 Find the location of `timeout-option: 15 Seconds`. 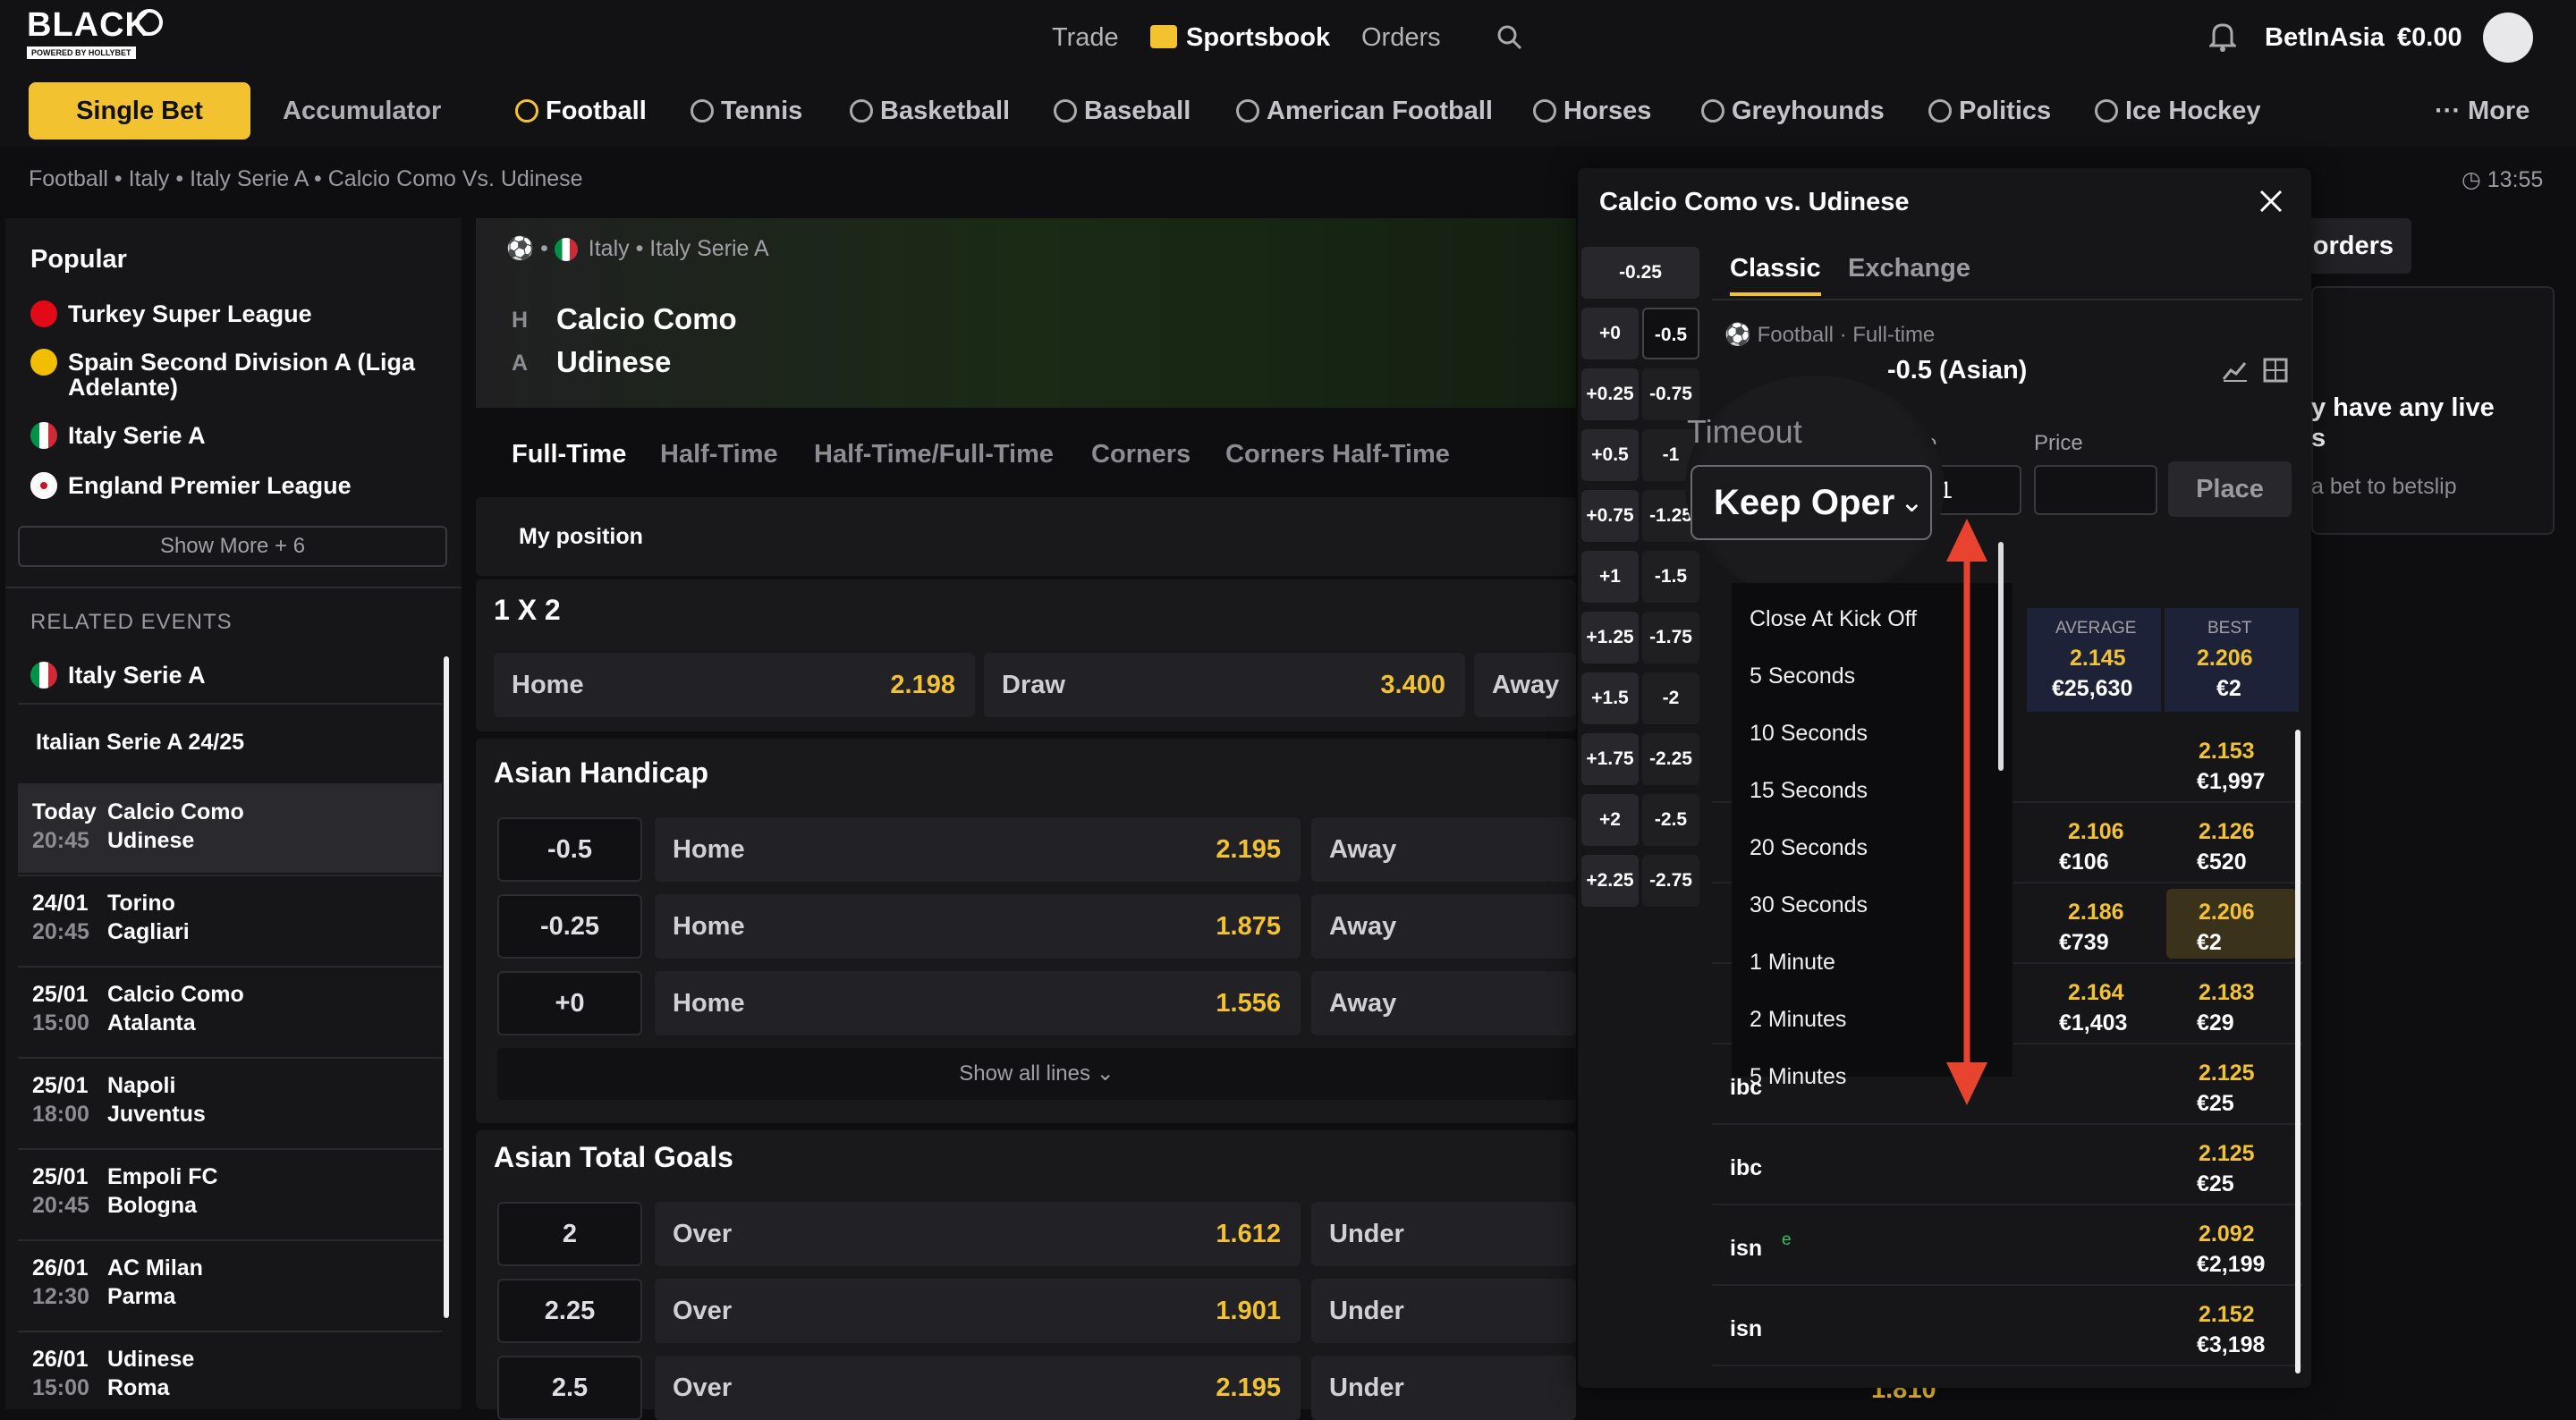

timeout-option: 15 Seconds is located at coordinates (1809, 791).